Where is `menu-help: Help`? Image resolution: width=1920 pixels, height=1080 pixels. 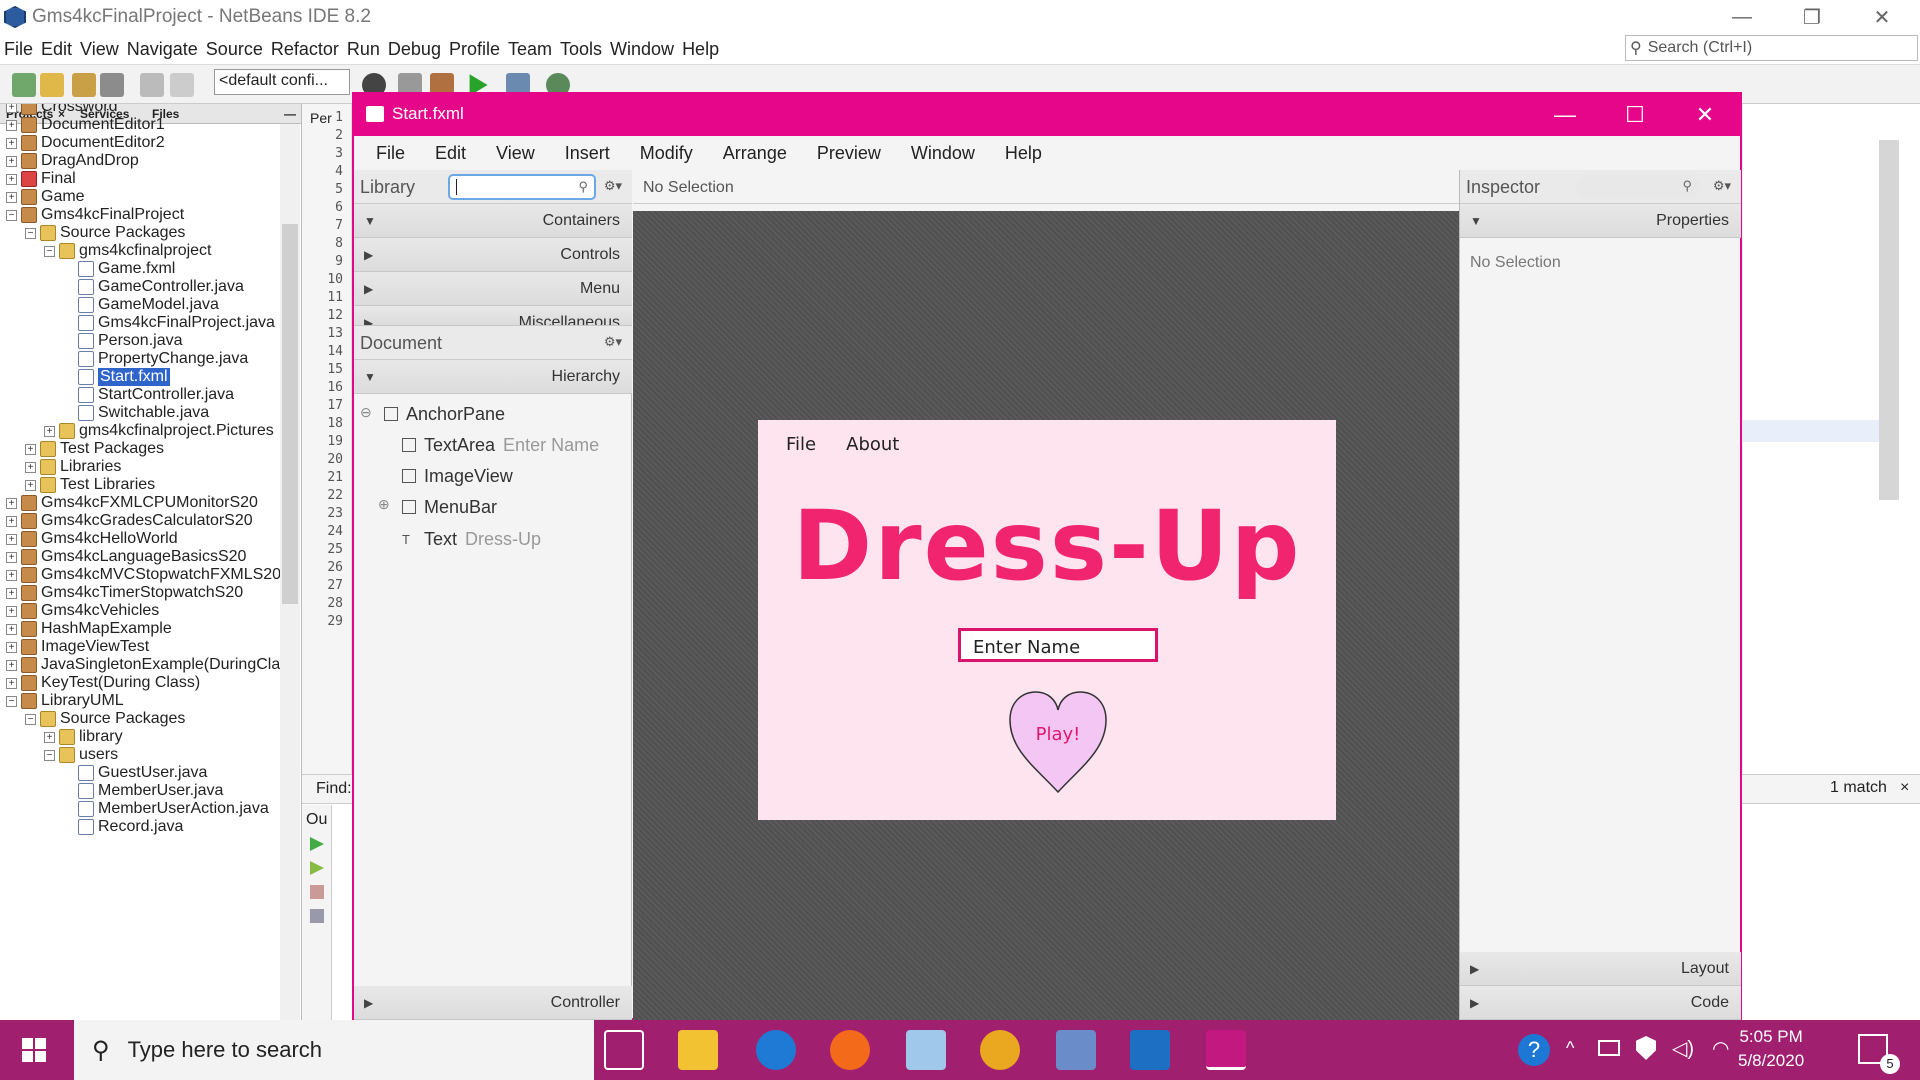 menu-help: Help is located at coordinates (700, 49).